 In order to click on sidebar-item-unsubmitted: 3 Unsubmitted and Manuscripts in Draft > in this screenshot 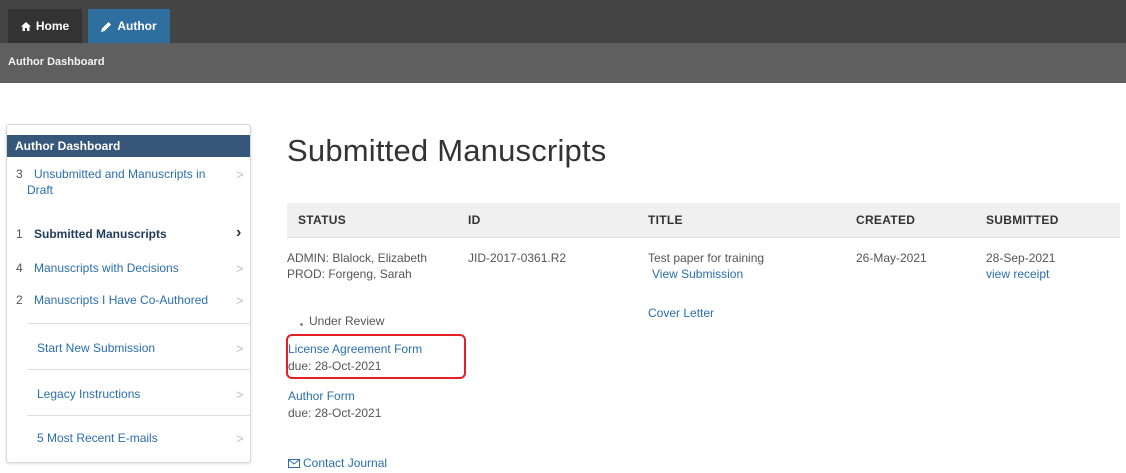, I will do `click(128, 185)`.